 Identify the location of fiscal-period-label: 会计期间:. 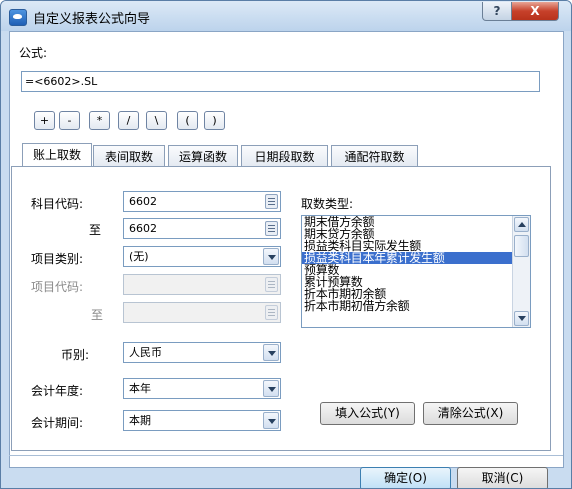
(57, 423).